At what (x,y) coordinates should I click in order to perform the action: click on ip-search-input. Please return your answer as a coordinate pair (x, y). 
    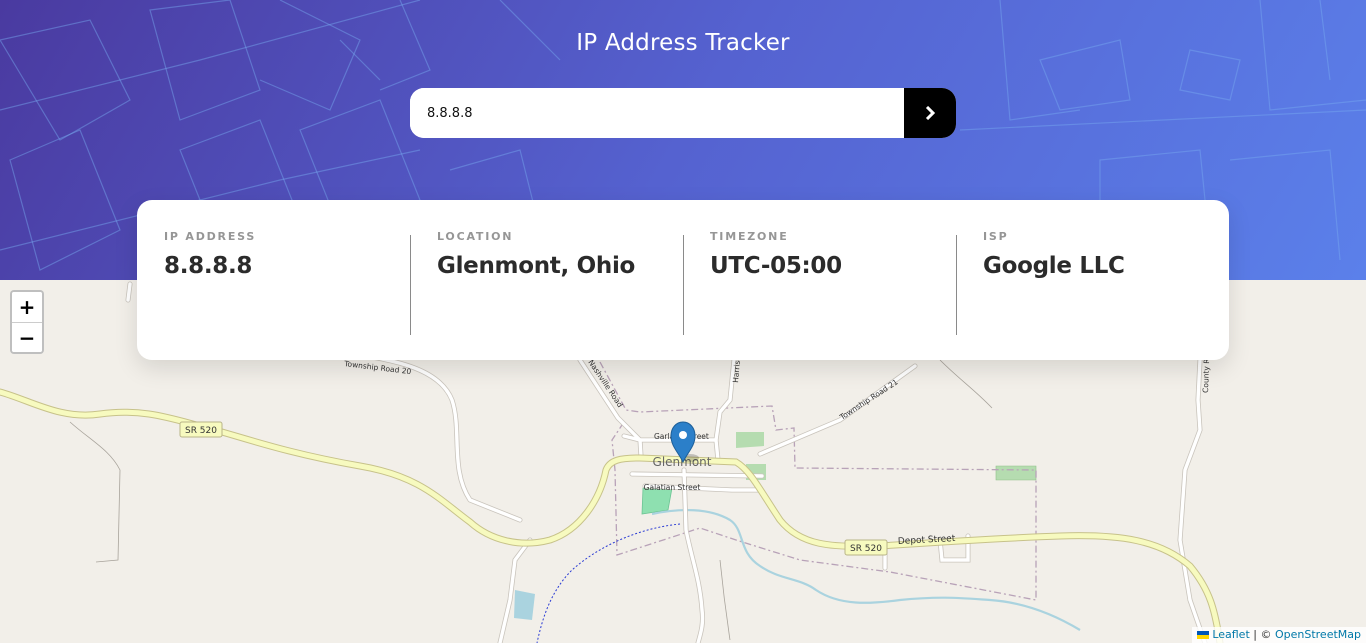
    Looking at the image, I should click on (657, 113).